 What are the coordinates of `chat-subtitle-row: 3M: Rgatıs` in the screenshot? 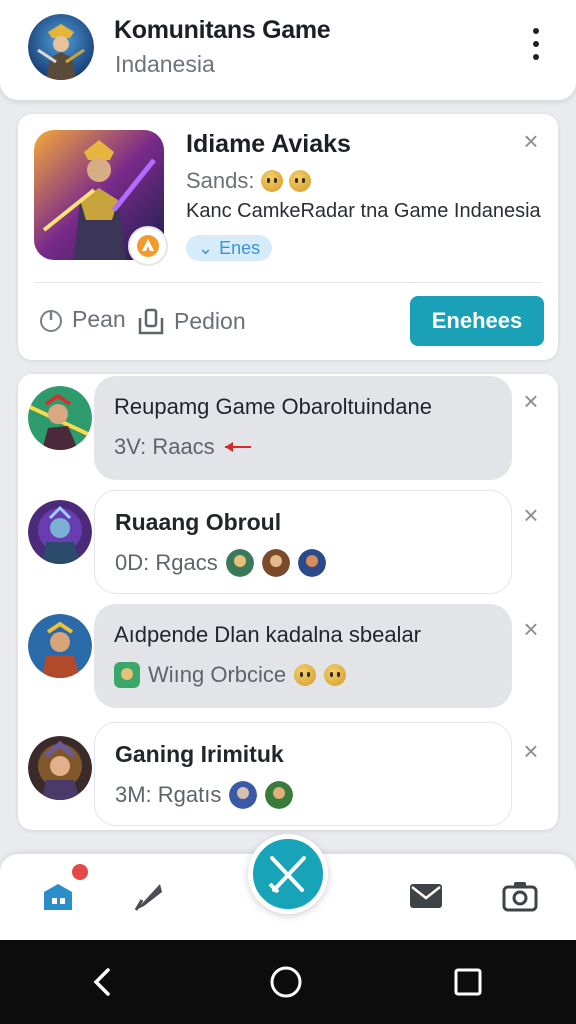 It's located at (204, 795).